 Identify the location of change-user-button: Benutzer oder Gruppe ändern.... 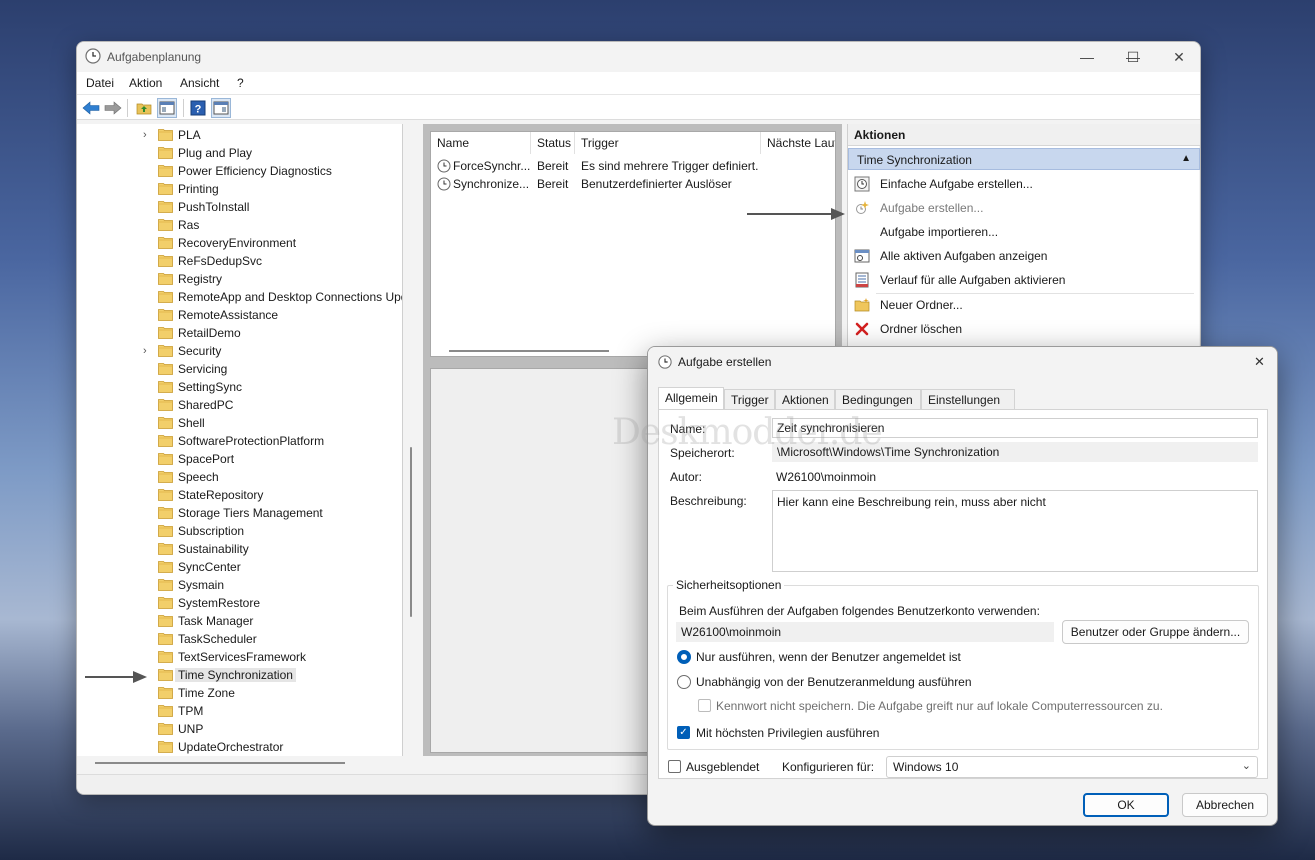
(1155, 632).